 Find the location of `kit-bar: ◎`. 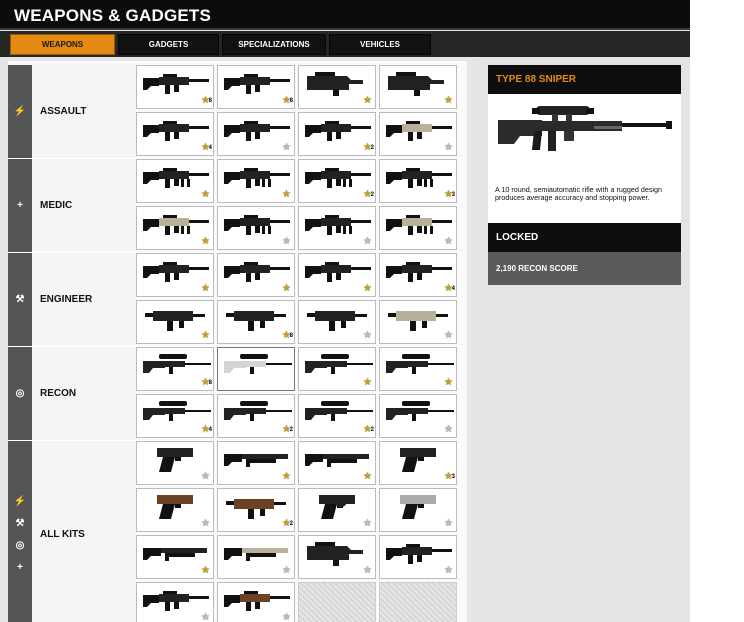

kit-bar: ◎ is located at coordinates (20, 393).